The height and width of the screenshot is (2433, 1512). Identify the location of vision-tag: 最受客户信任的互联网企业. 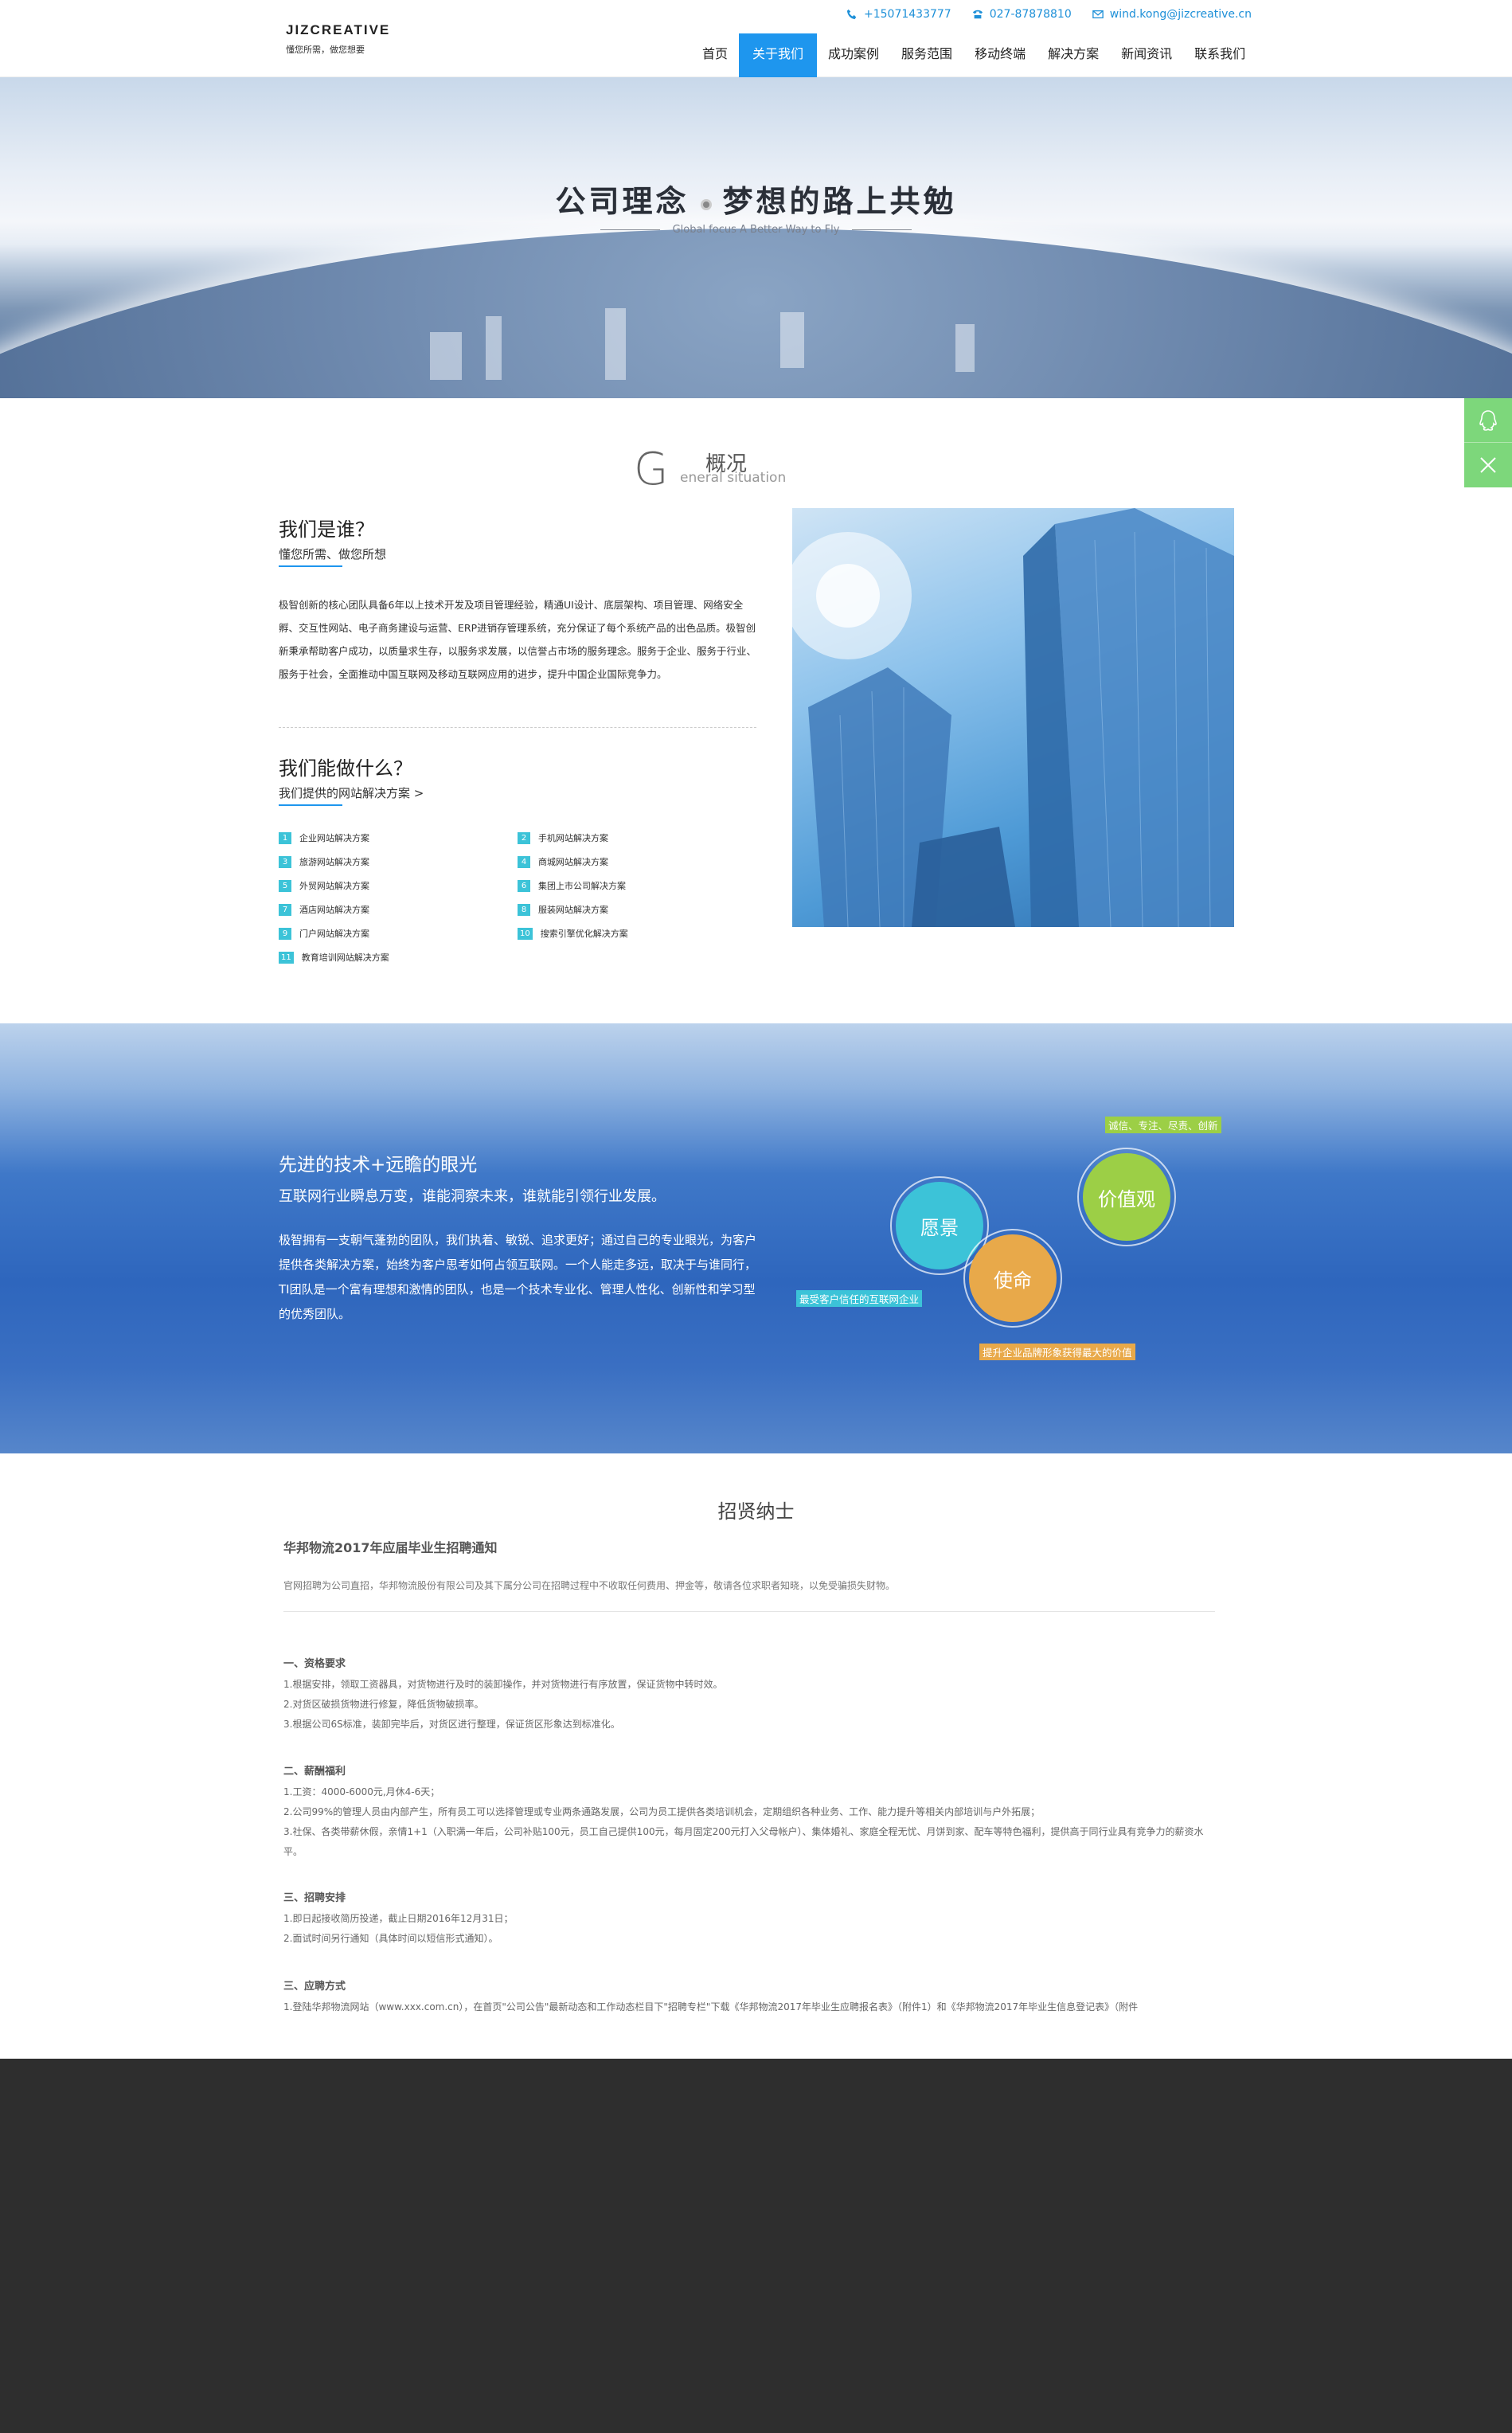
(859, 1299).